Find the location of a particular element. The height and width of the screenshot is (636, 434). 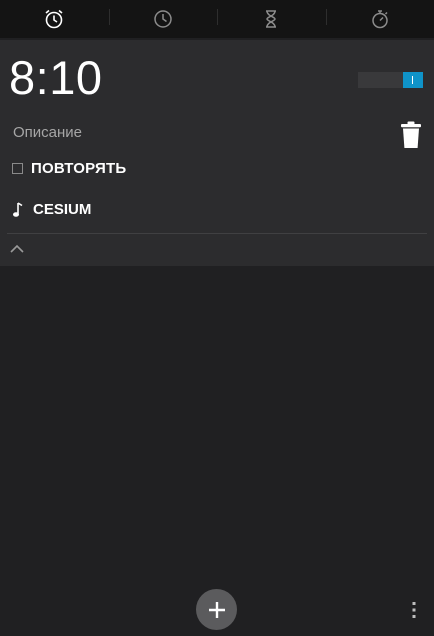

chevron-up-icon is located at coordinates (17, 249).